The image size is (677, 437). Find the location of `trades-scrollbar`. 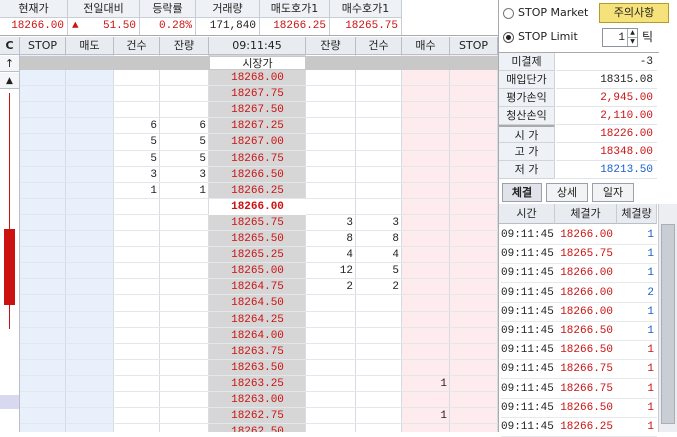

trades-scrollbar is located at coordinates (667, 318).